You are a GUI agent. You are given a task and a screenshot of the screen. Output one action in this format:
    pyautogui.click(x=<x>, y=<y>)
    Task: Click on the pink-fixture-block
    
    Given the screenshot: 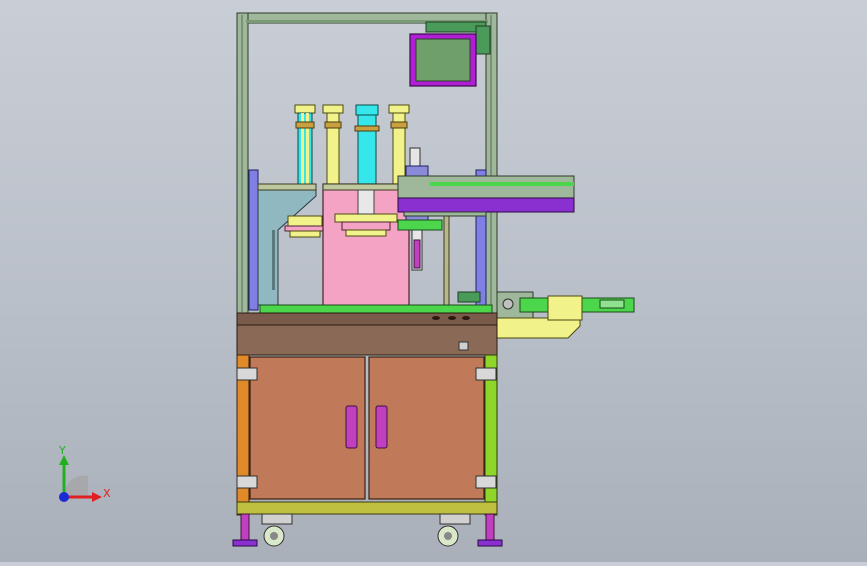 What is the action you would take?
    pyautogui.click(x=366, y=245)
    